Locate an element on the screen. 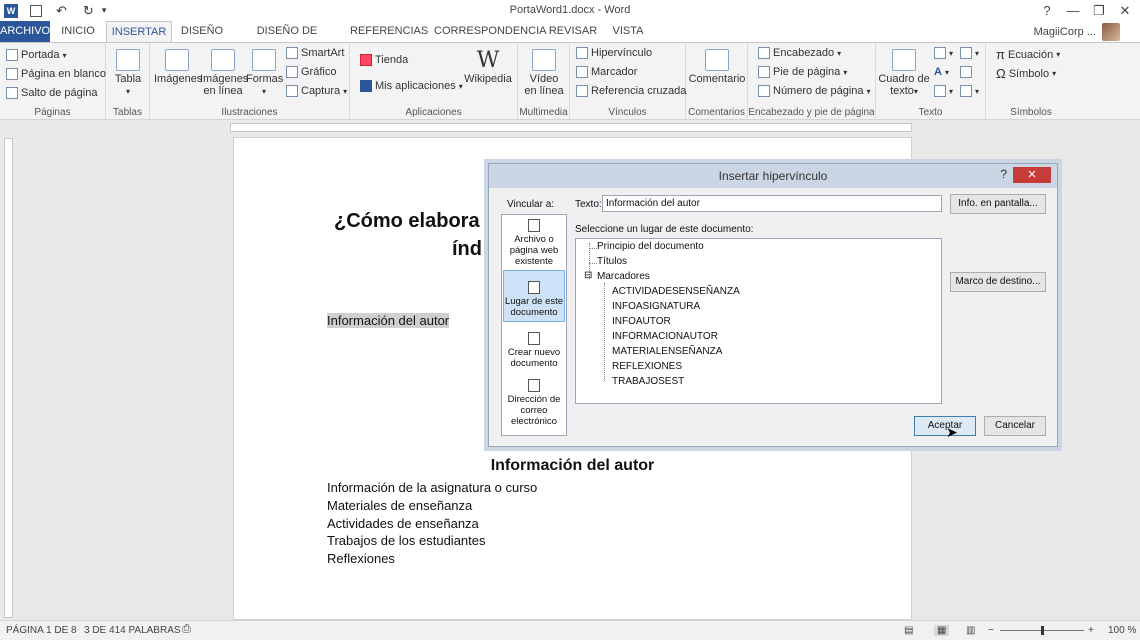 The height and width of the screenshot is (640, 1140). vincular-label: Vincular a: is located at coordinates (531, 204).